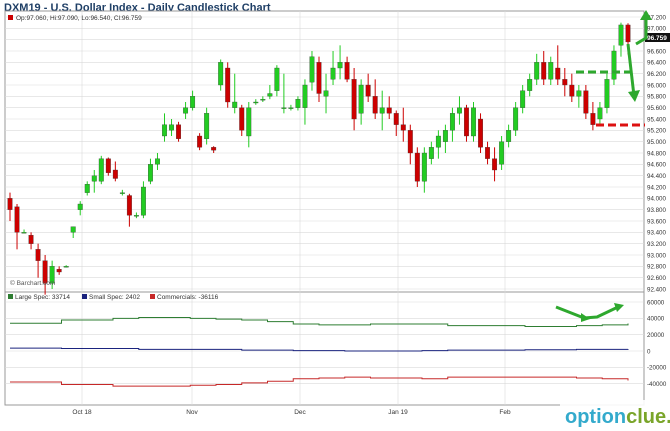 The height and width of the screenshot is (431, 670). Describe the element at coordinates (82, 412) in the screenshot. I see `x-tick-label: Oct 18` at that location.